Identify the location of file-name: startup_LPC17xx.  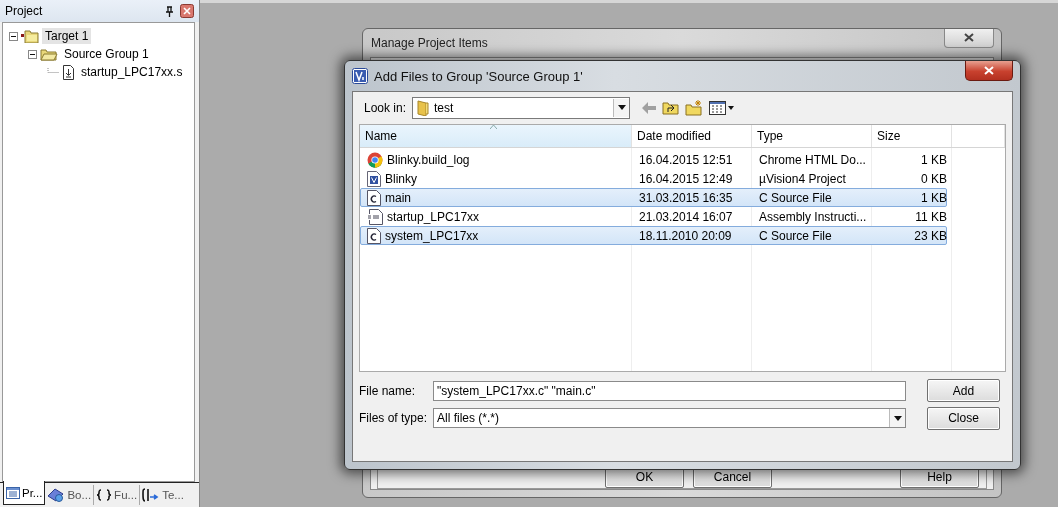
(433, 216).